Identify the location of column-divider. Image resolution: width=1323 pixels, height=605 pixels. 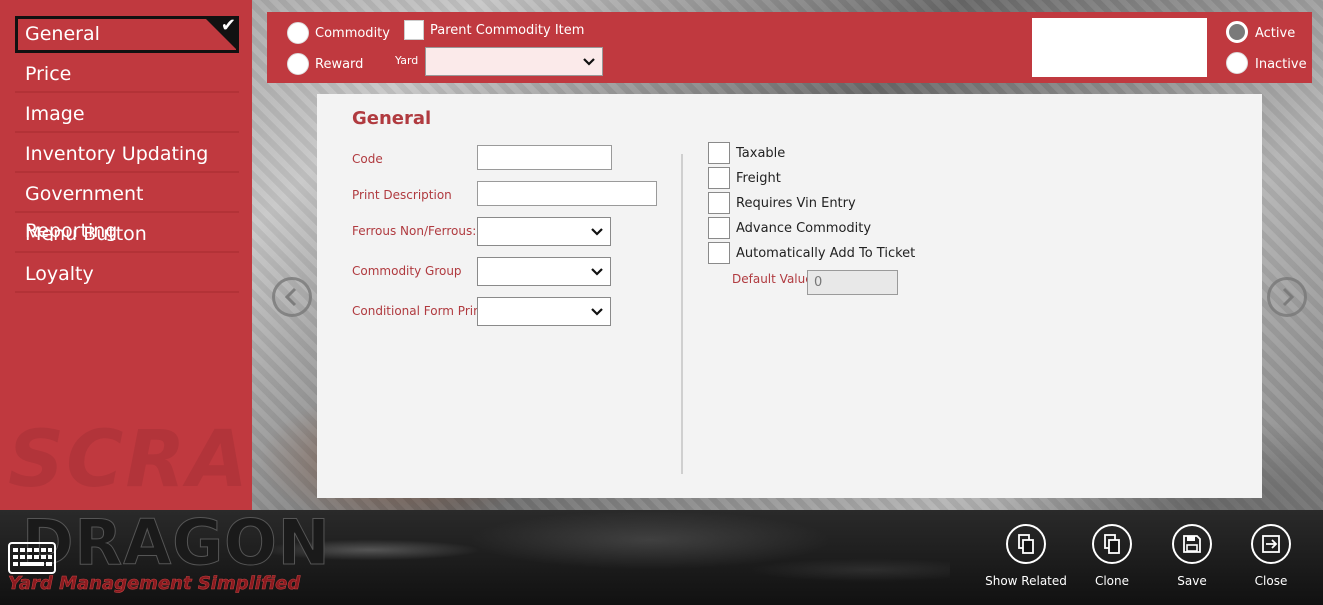
(682, 314).